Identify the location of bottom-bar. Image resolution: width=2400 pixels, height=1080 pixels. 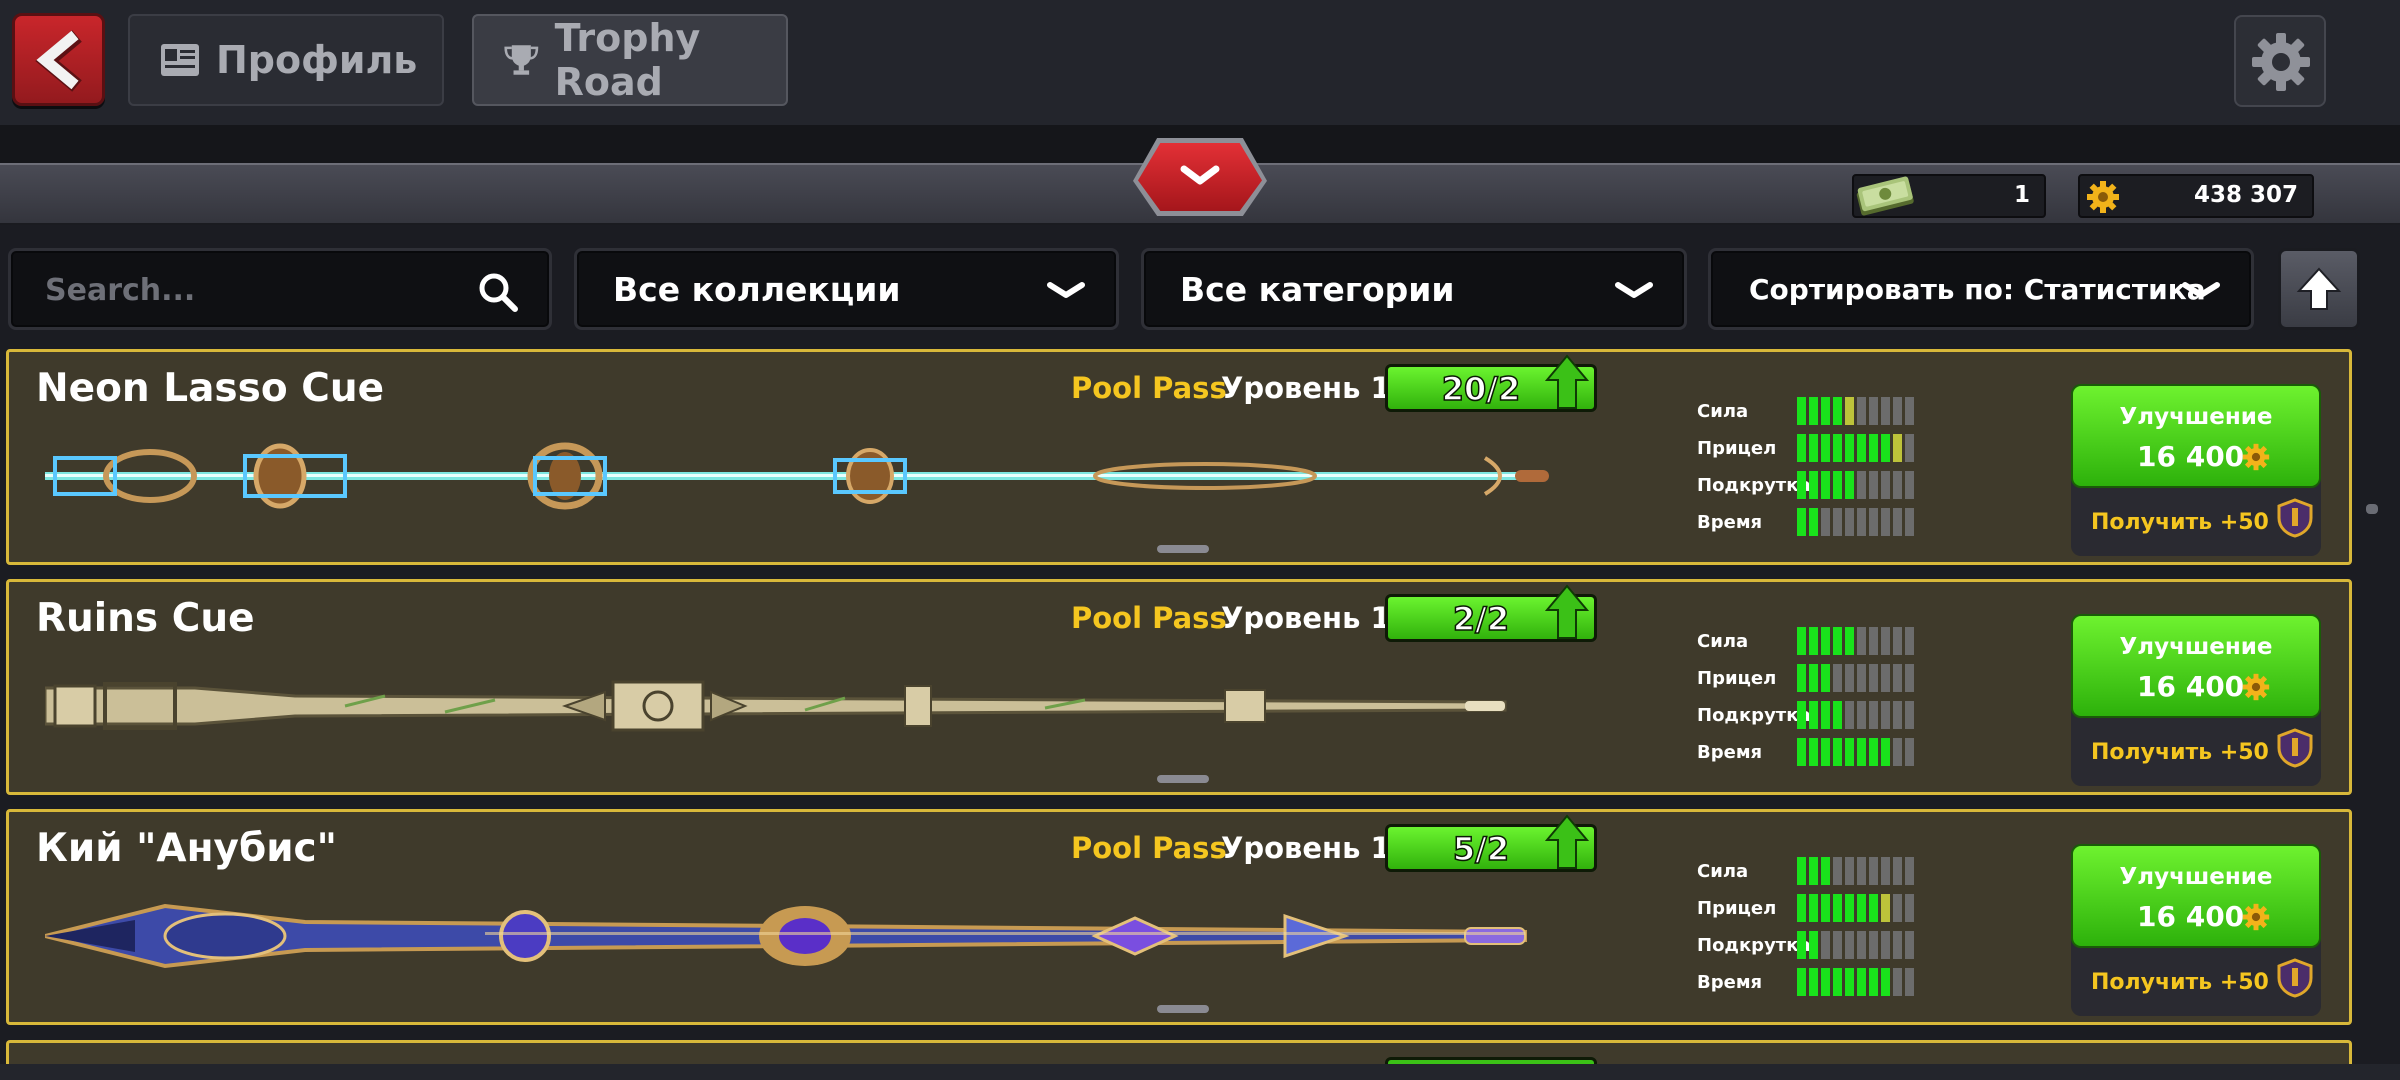
(1200, 1072).